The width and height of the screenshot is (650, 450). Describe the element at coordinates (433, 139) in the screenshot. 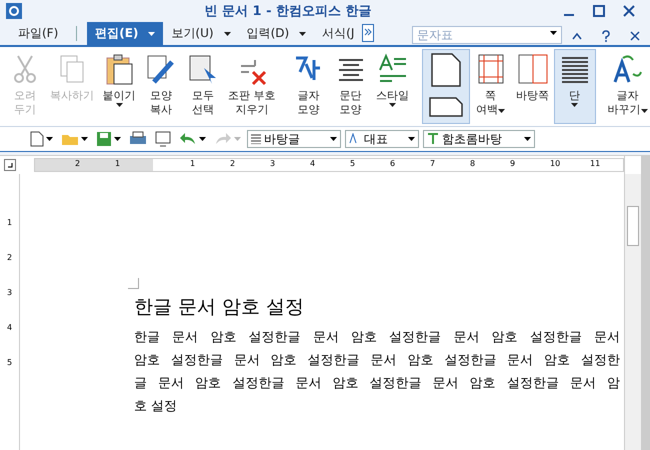

I see `font-icon` at that location.